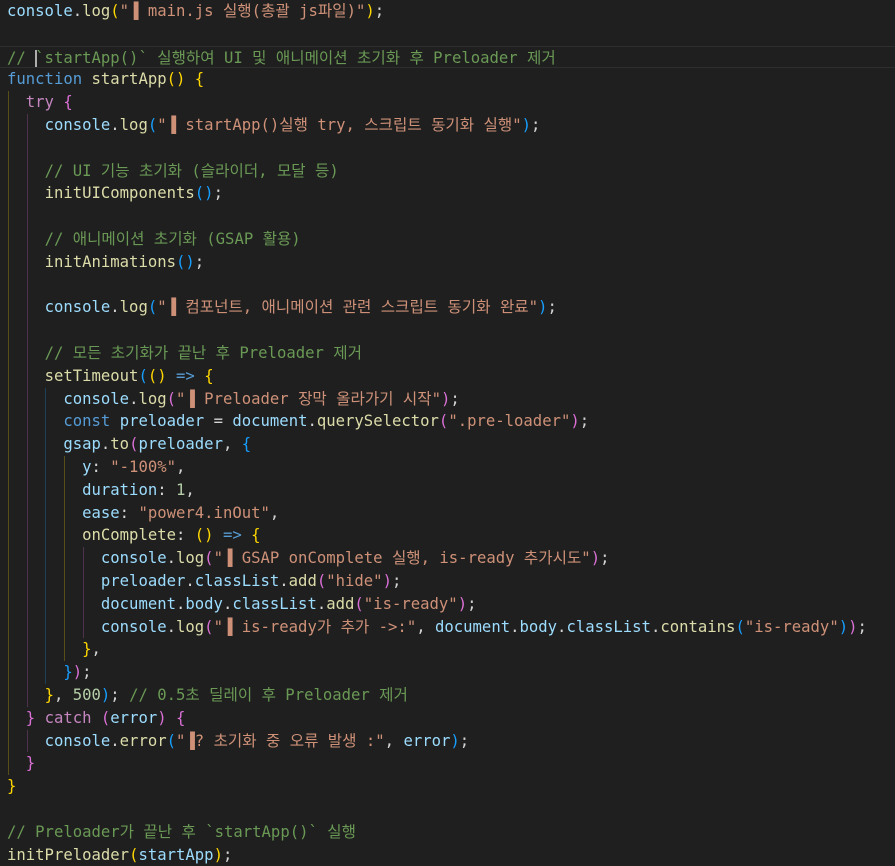  I want to click on code-line: // Preloader가 끝난 후 `startApp()` 실행, so click(447, 832).